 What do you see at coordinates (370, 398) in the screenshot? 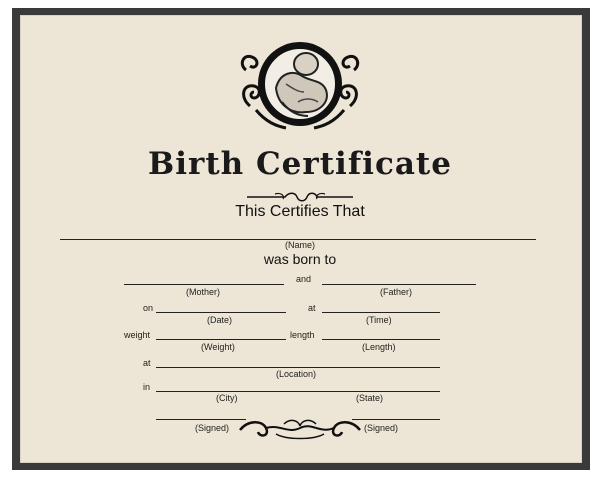
I see `state-caption: (State)` at bounding box center [370, 398].